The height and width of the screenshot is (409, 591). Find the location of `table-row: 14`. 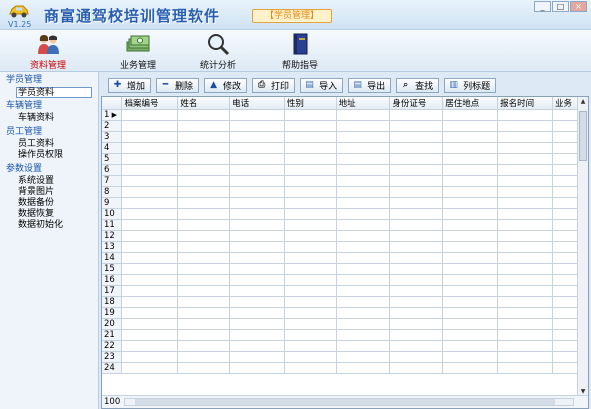

table-row: 14 is located at coordinates (345, 258).